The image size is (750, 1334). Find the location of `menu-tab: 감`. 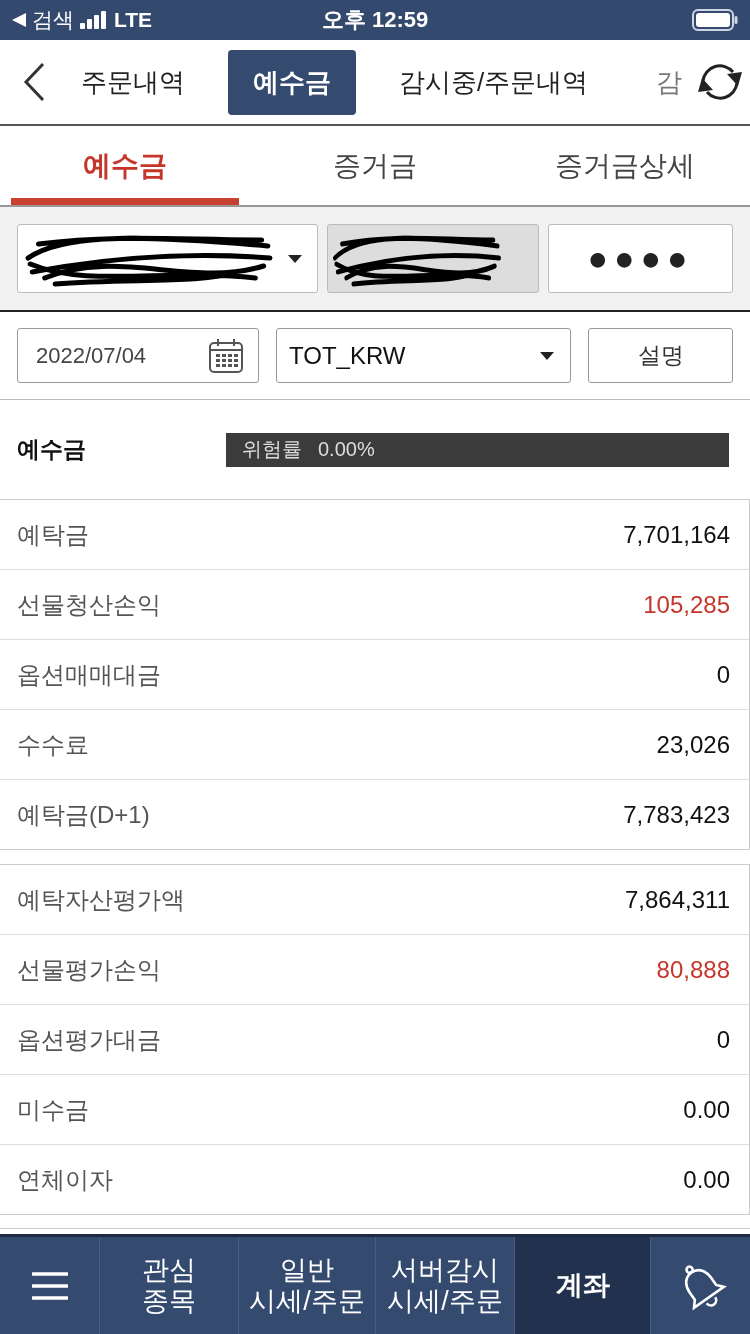

menu-tab: 감 is located at coordinates (660, 82).